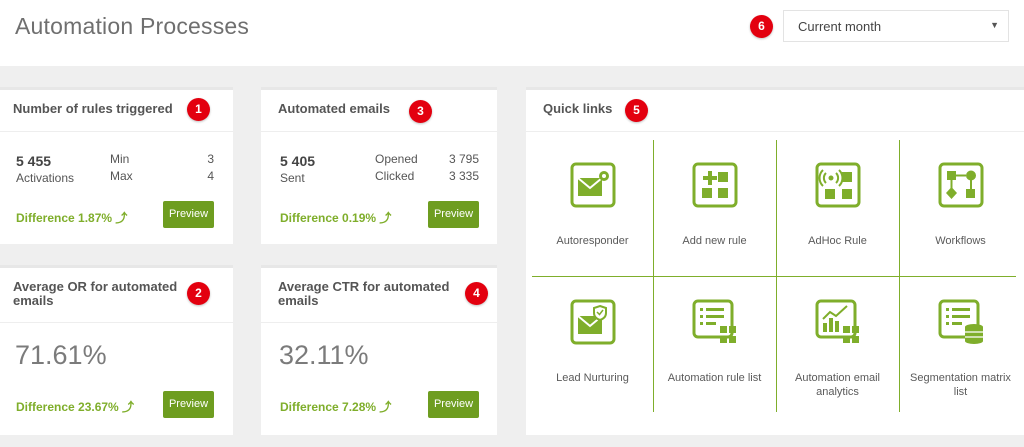 The height and width of the screenshot is (447, 1024). Describe the element at coordinates (61, 355) in the screenshot. I see `open-rate-value: 71.61%` at that location.